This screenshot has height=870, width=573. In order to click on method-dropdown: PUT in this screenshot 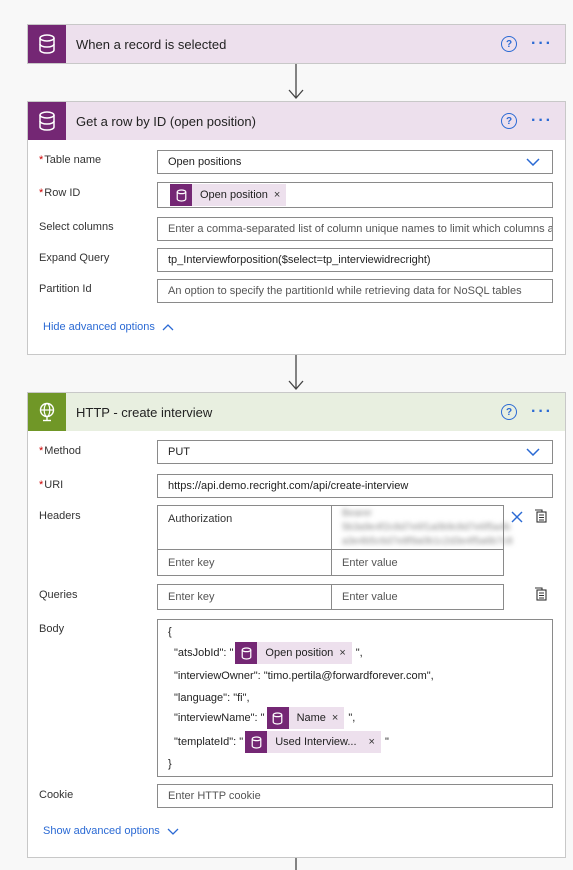, I will do `click(355, 452)`.